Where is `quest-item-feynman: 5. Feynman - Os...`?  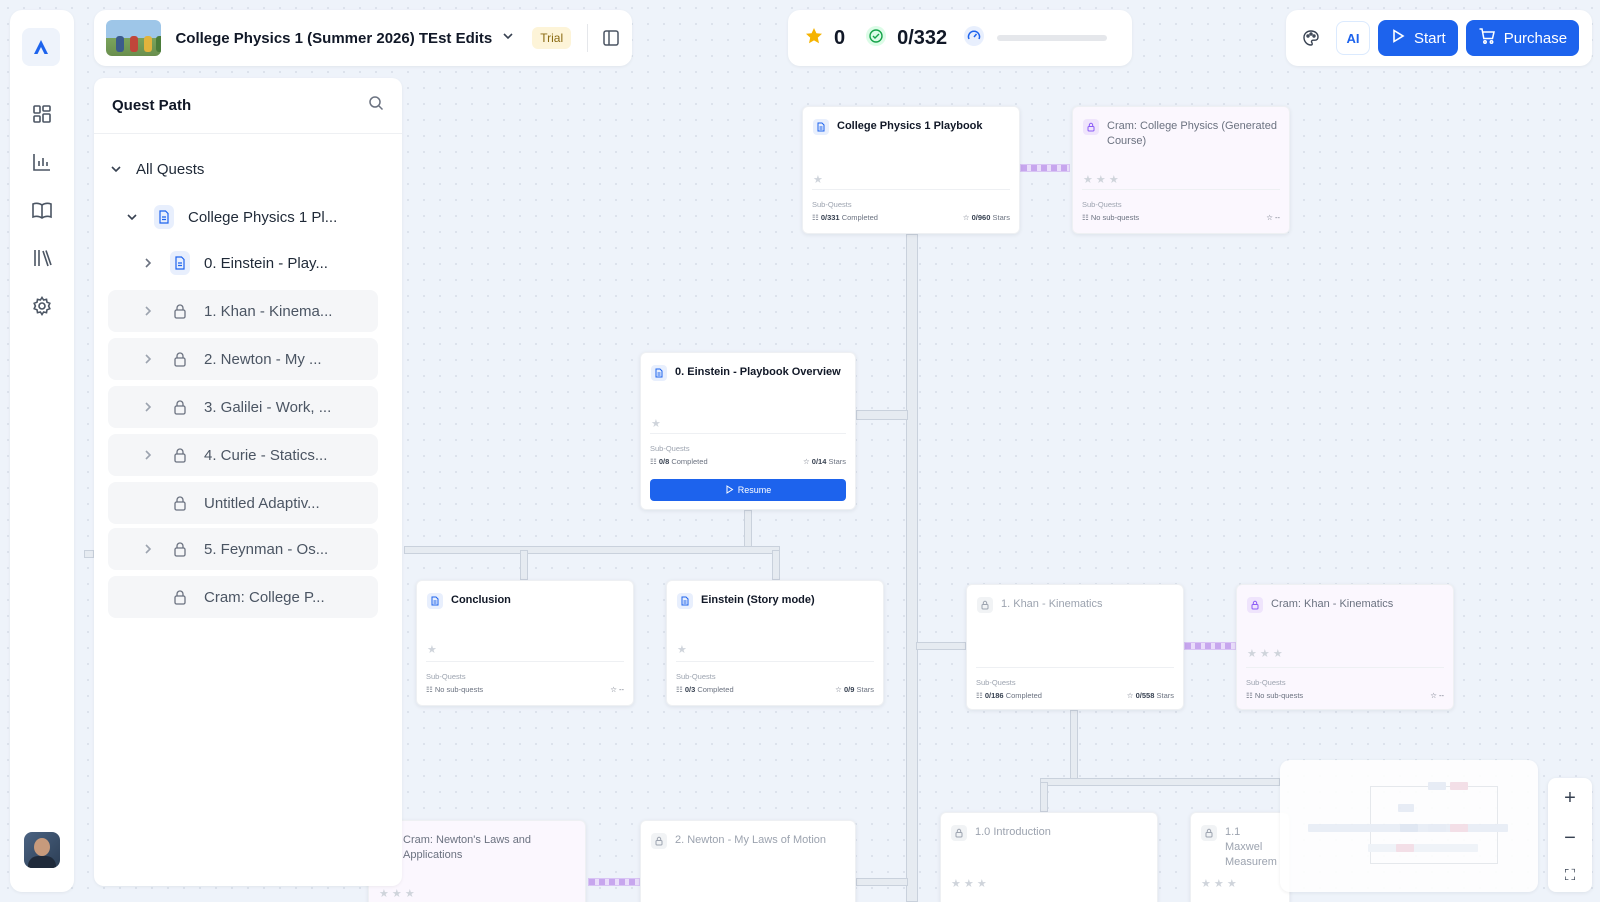
quest-item-feynman: 5. Feynman - Os... is located at coordinates (243, 549).